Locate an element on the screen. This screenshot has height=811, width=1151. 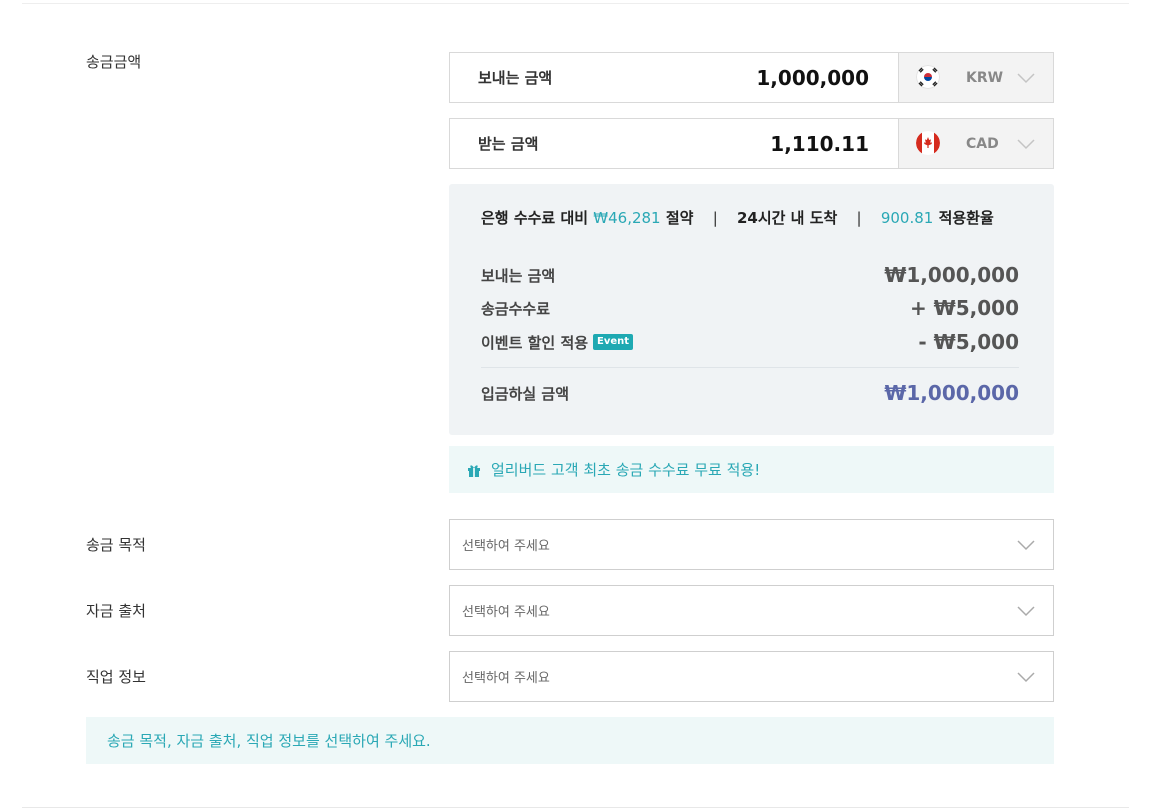
selection-notice: 송금 목적, 자금 출처, 직업 정보를 선택하여 주세요. is located at coordinates (570, 740).